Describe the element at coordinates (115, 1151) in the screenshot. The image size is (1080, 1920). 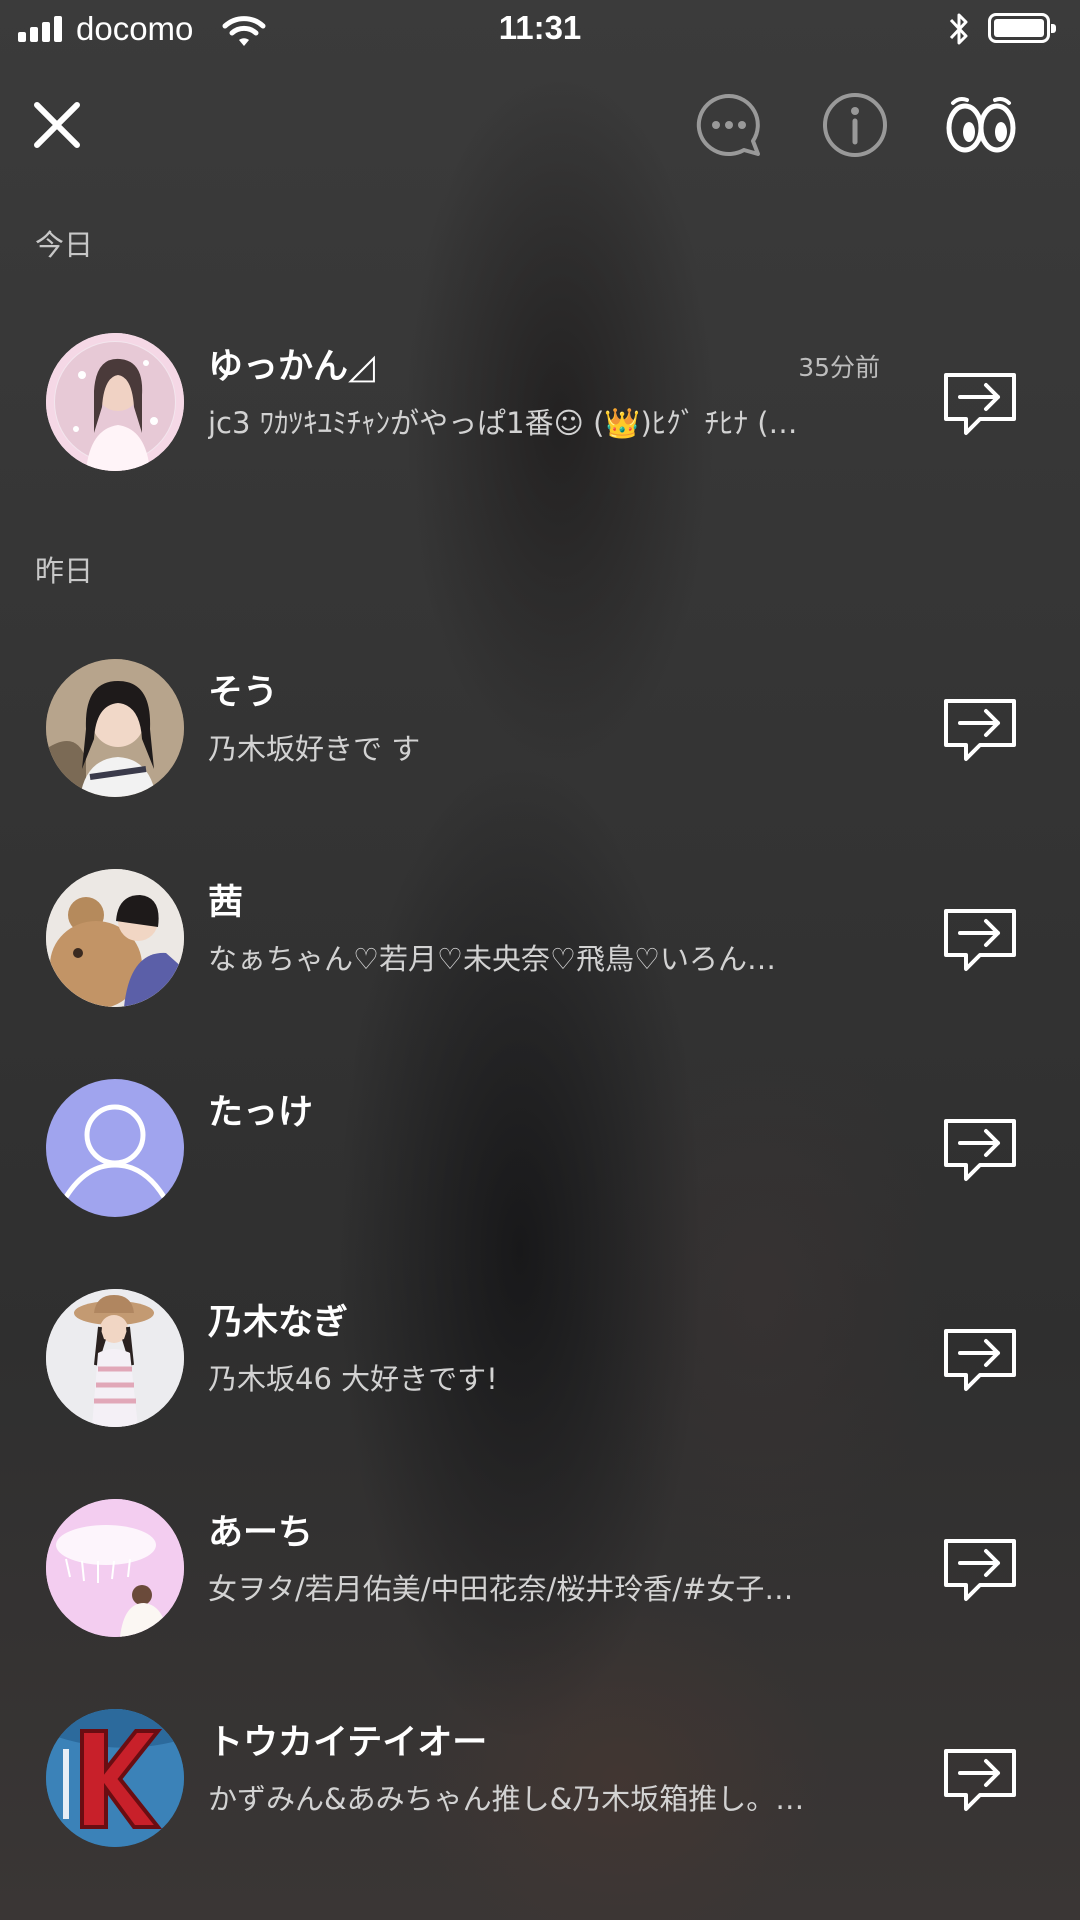
I see `default-user-icon` at that location.